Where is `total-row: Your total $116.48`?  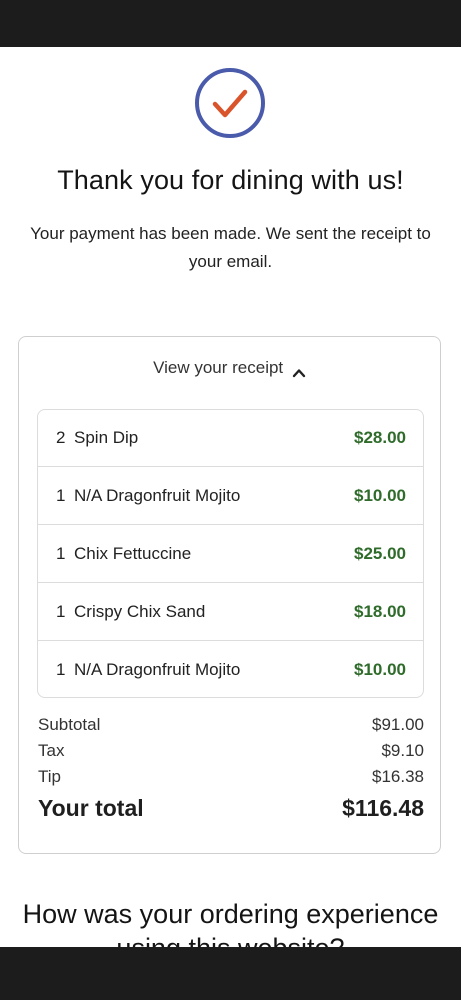
total-row: Your total $116.48 is located at coordinates (231, 812).